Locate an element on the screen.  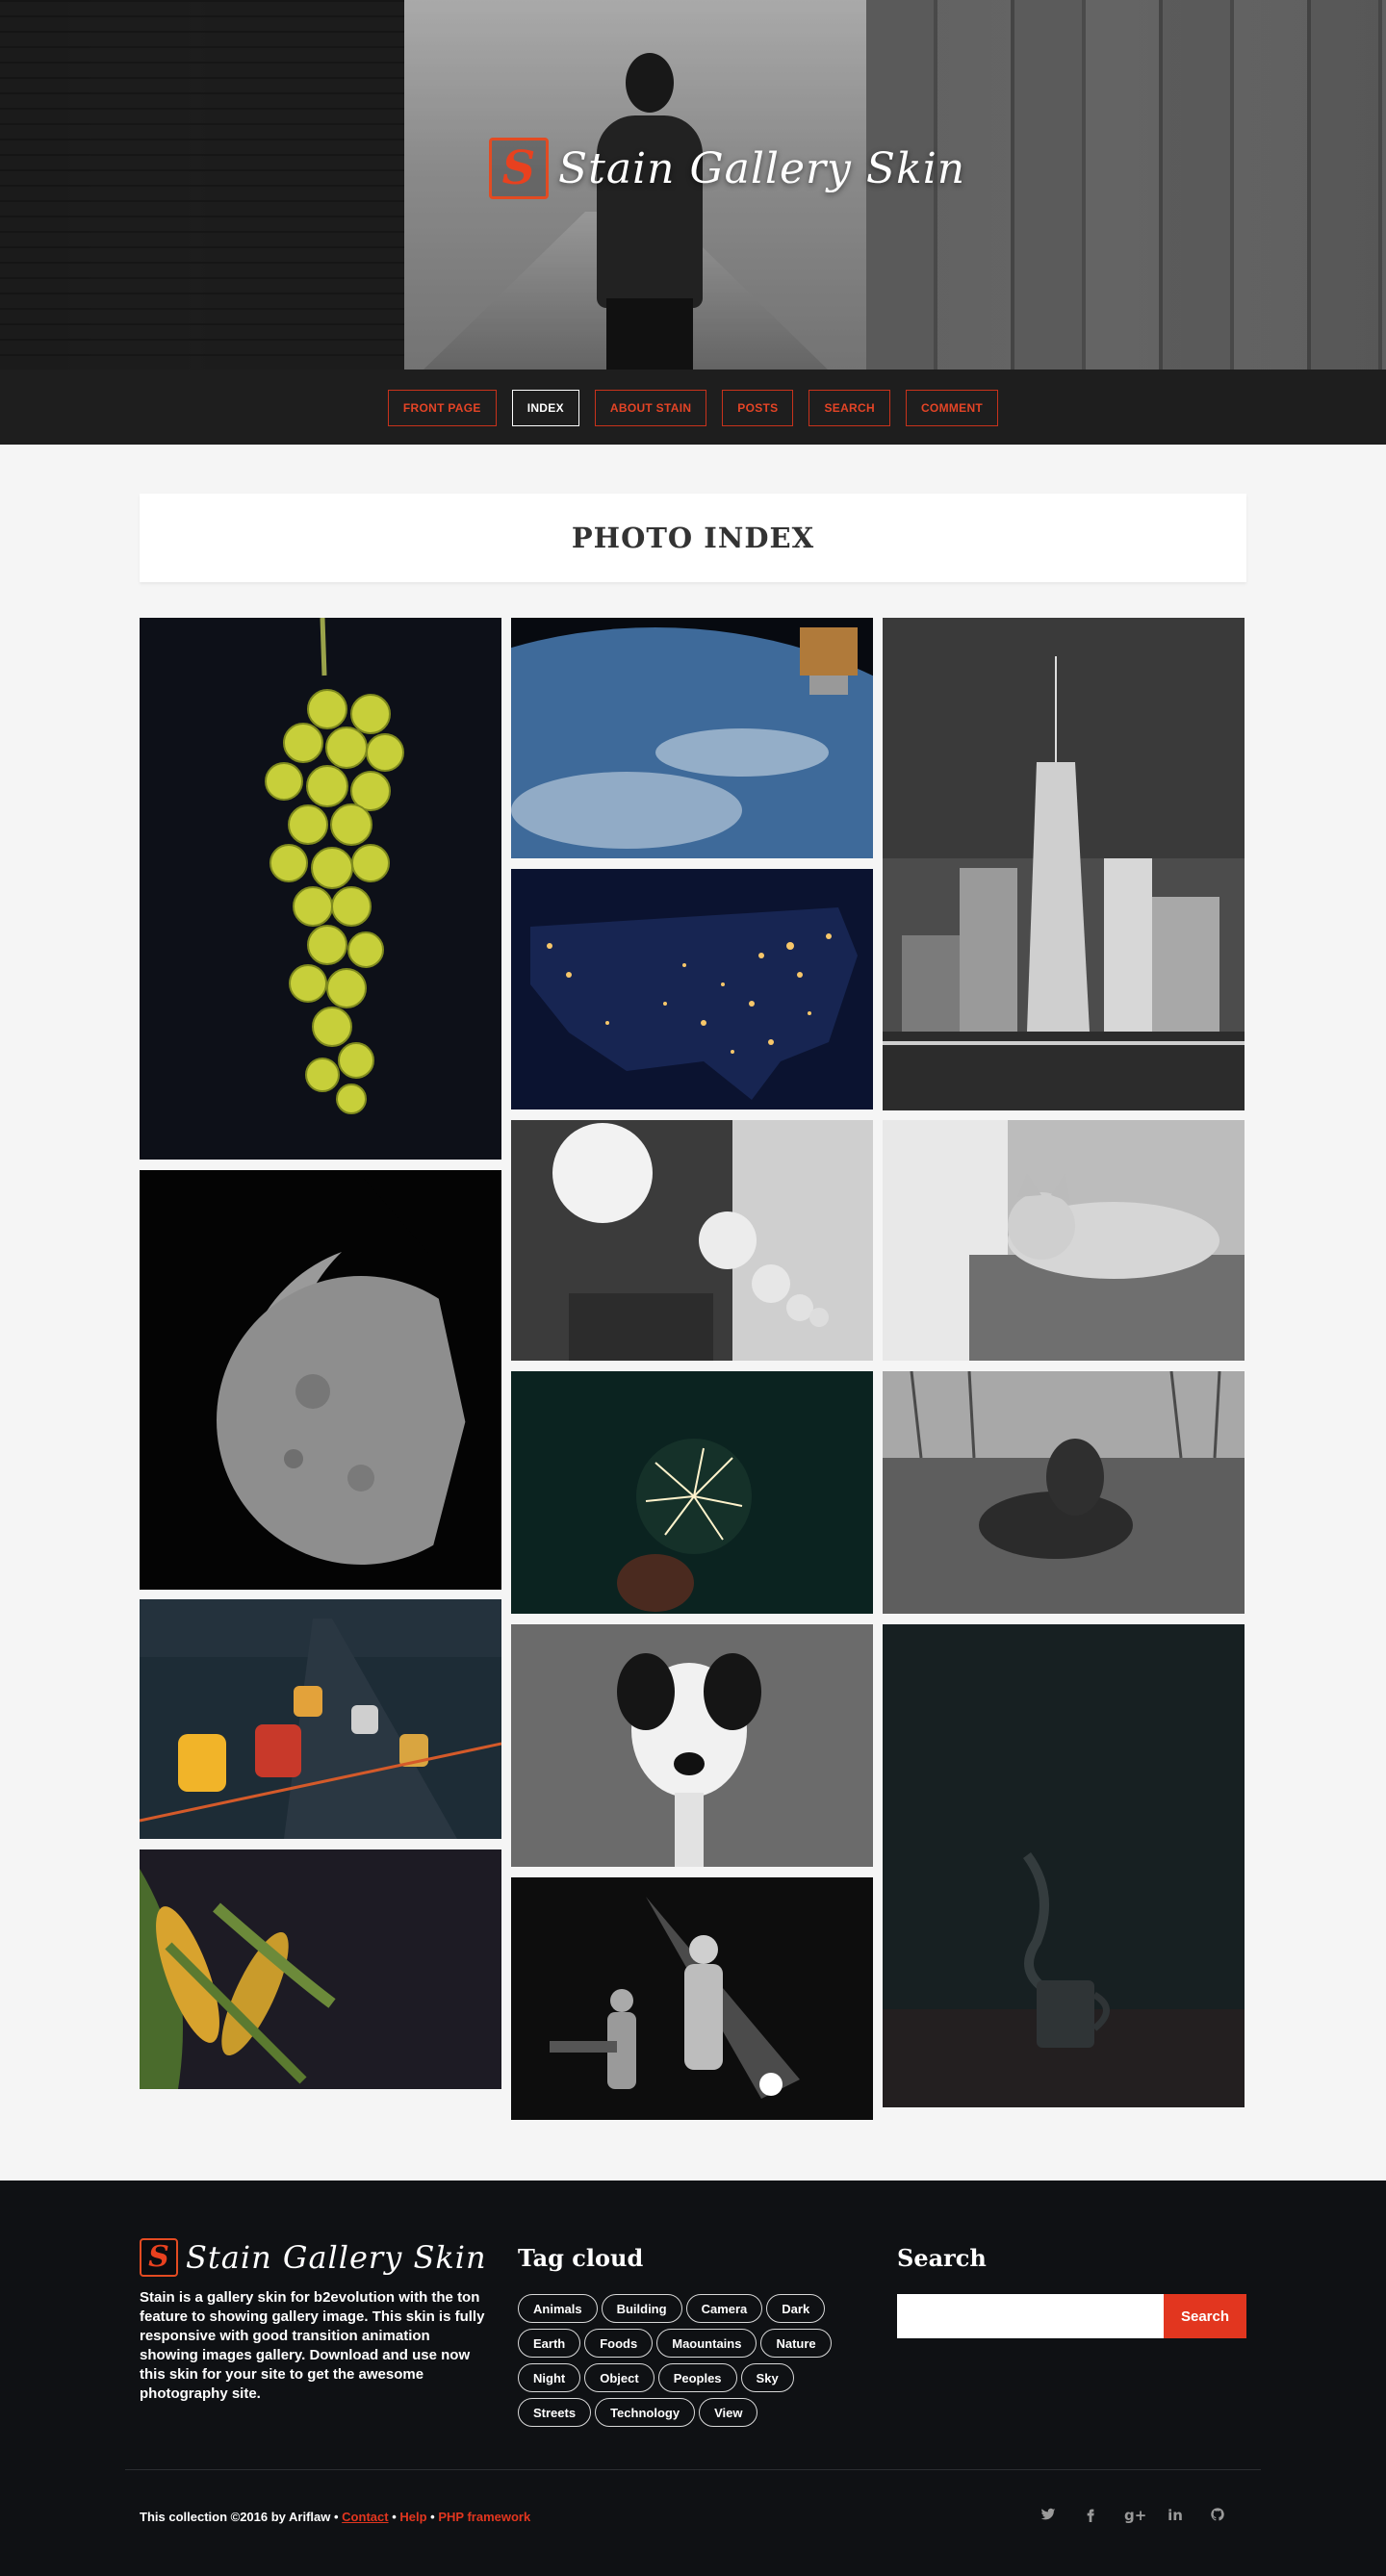
tag-cloud-title: Tag cloud is located at coordinates (581, 2258).